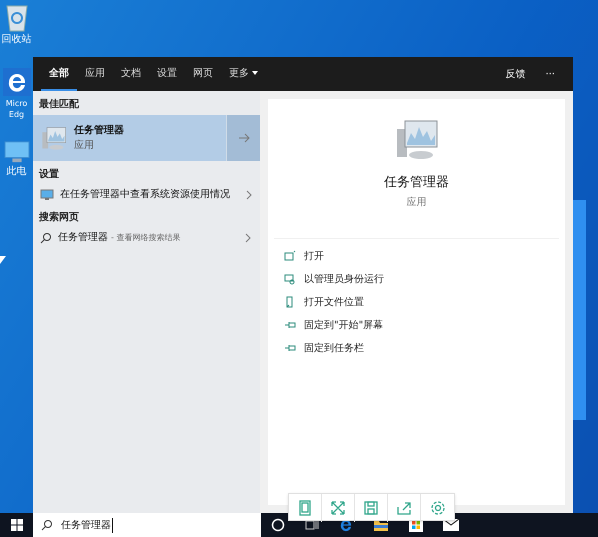  Describe the element at coordinates (131, 74) in the screenshot. I see `filter-tab: 文档` at that location.